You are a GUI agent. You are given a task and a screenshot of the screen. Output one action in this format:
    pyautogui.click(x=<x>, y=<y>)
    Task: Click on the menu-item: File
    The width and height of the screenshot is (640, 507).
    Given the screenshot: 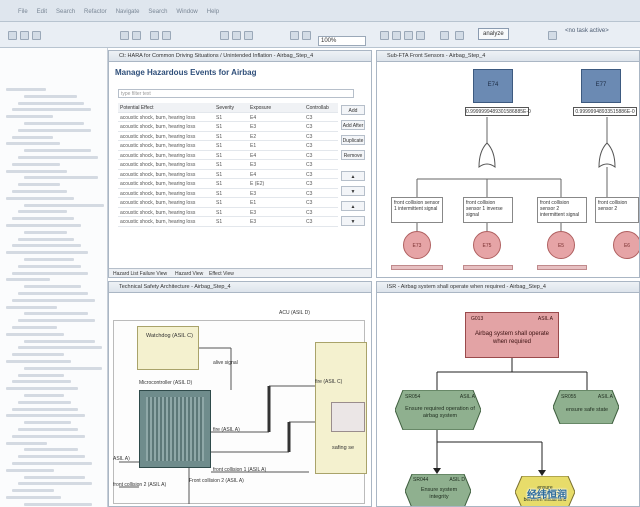 What is the action you would take?
    pyautogui.click(x=23, y=12)
    